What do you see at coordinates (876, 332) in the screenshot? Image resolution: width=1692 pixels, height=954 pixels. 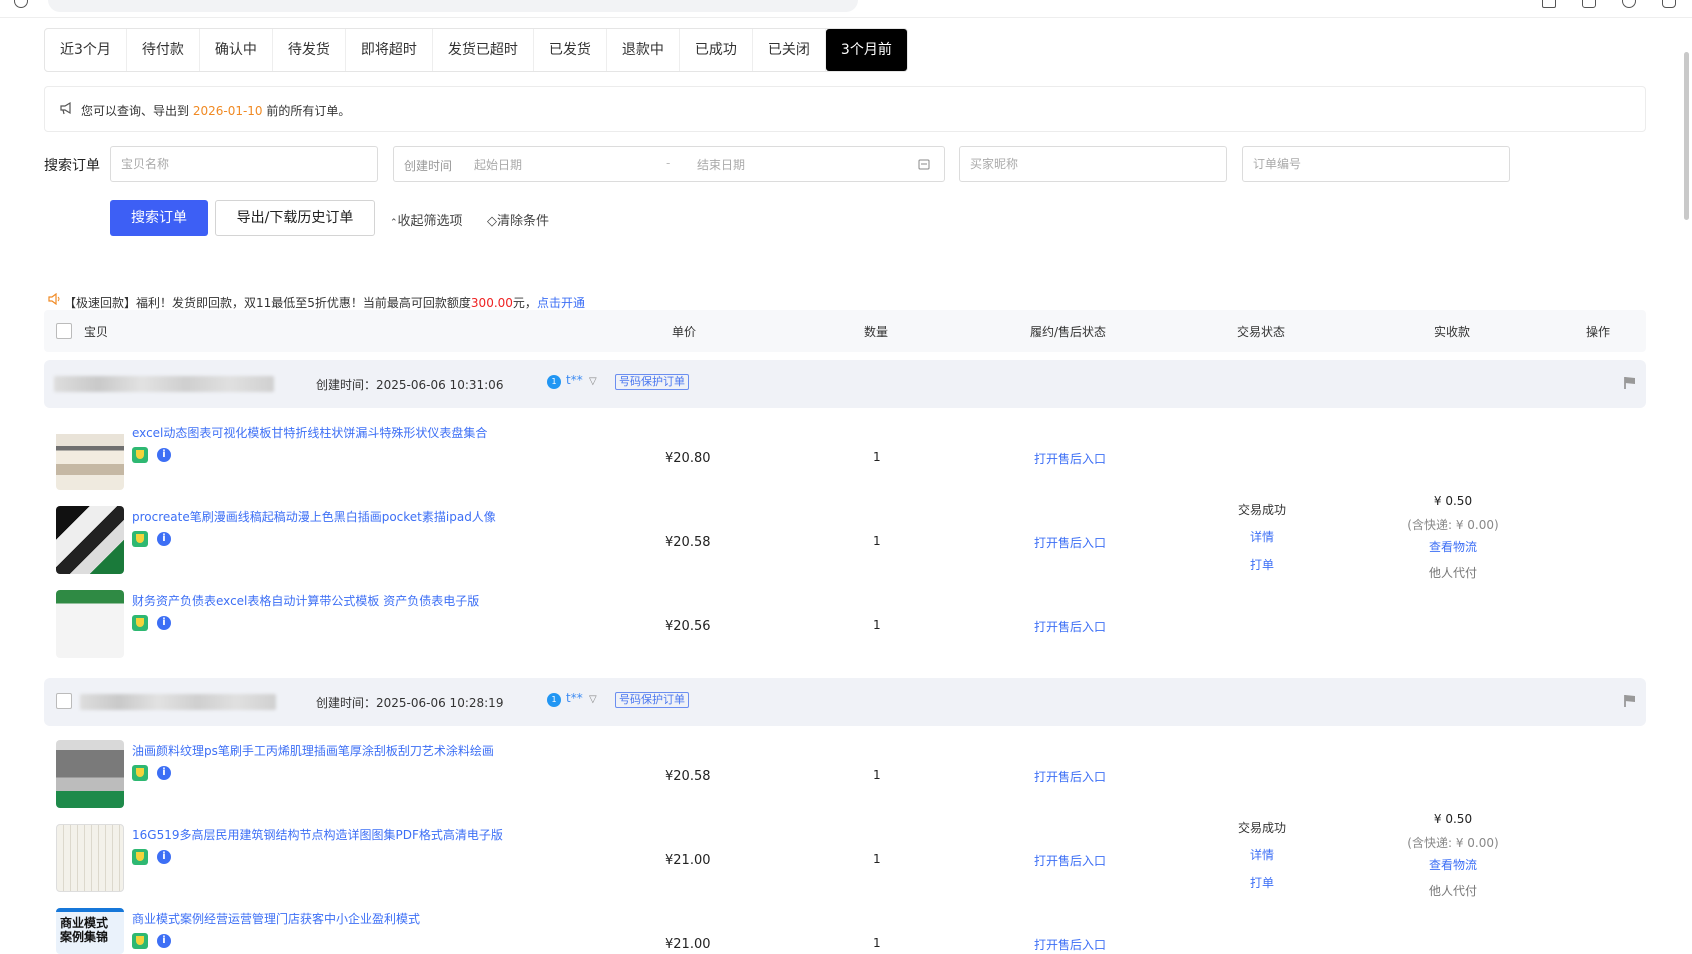 I see `header-quantity: 数量` at bounding box center [876, 332].